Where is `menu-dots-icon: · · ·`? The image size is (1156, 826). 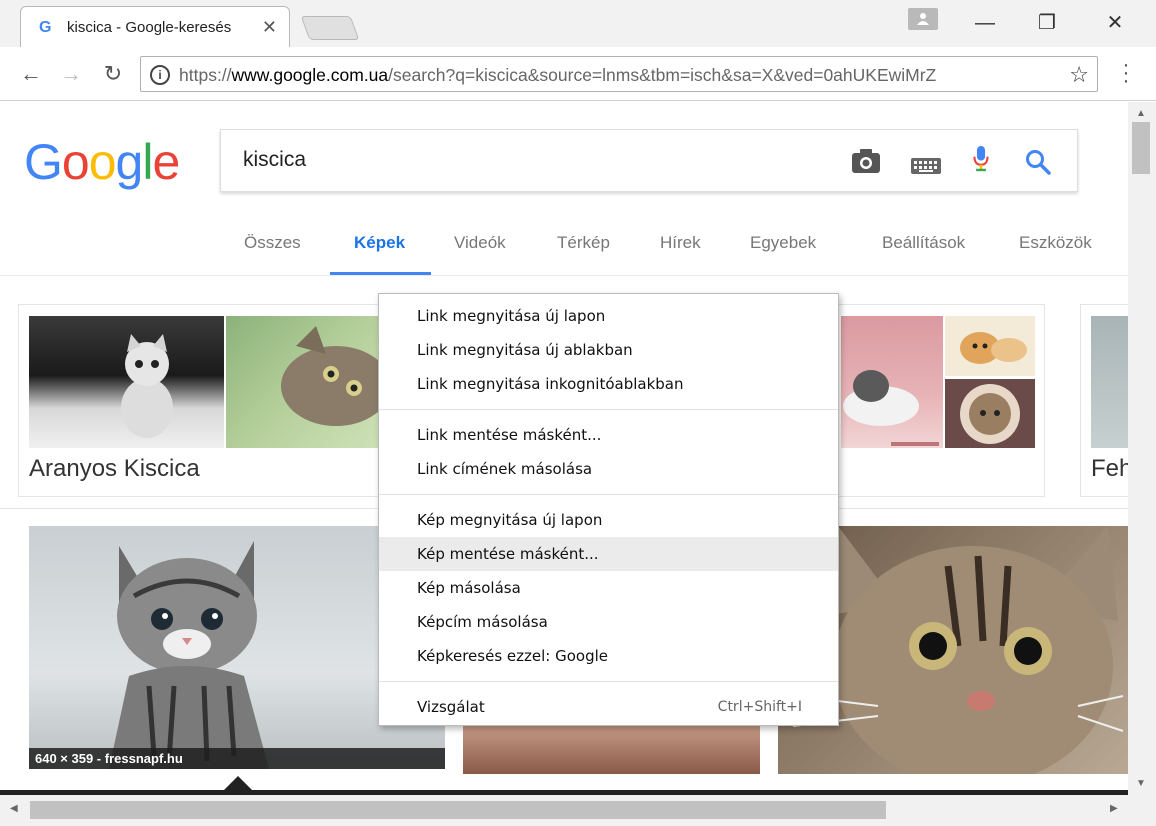
menu-dots-icon: · · · is located at coordinates (1126, 73).